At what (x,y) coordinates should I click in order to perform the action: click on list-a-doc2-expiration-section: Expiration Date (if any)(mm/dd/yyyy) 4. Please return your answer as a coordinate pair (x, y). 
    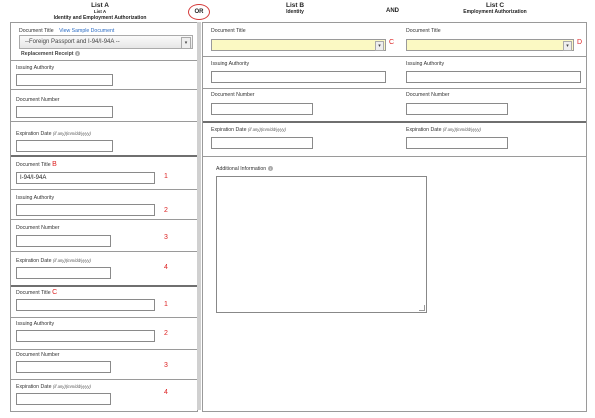
    Looking at the image, I should click on (104, 269).